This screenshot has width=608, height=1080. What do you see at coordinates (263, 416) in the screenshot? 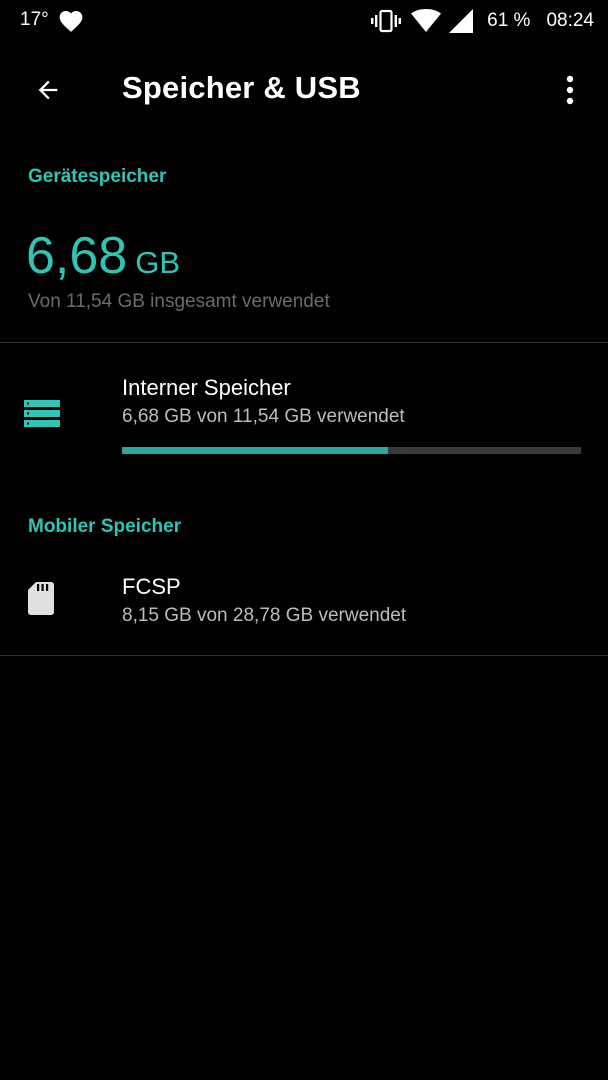
I see `item-subtitle: 6,68 GB von 11,54 GB verwendet` at bounding box center [263, 416].